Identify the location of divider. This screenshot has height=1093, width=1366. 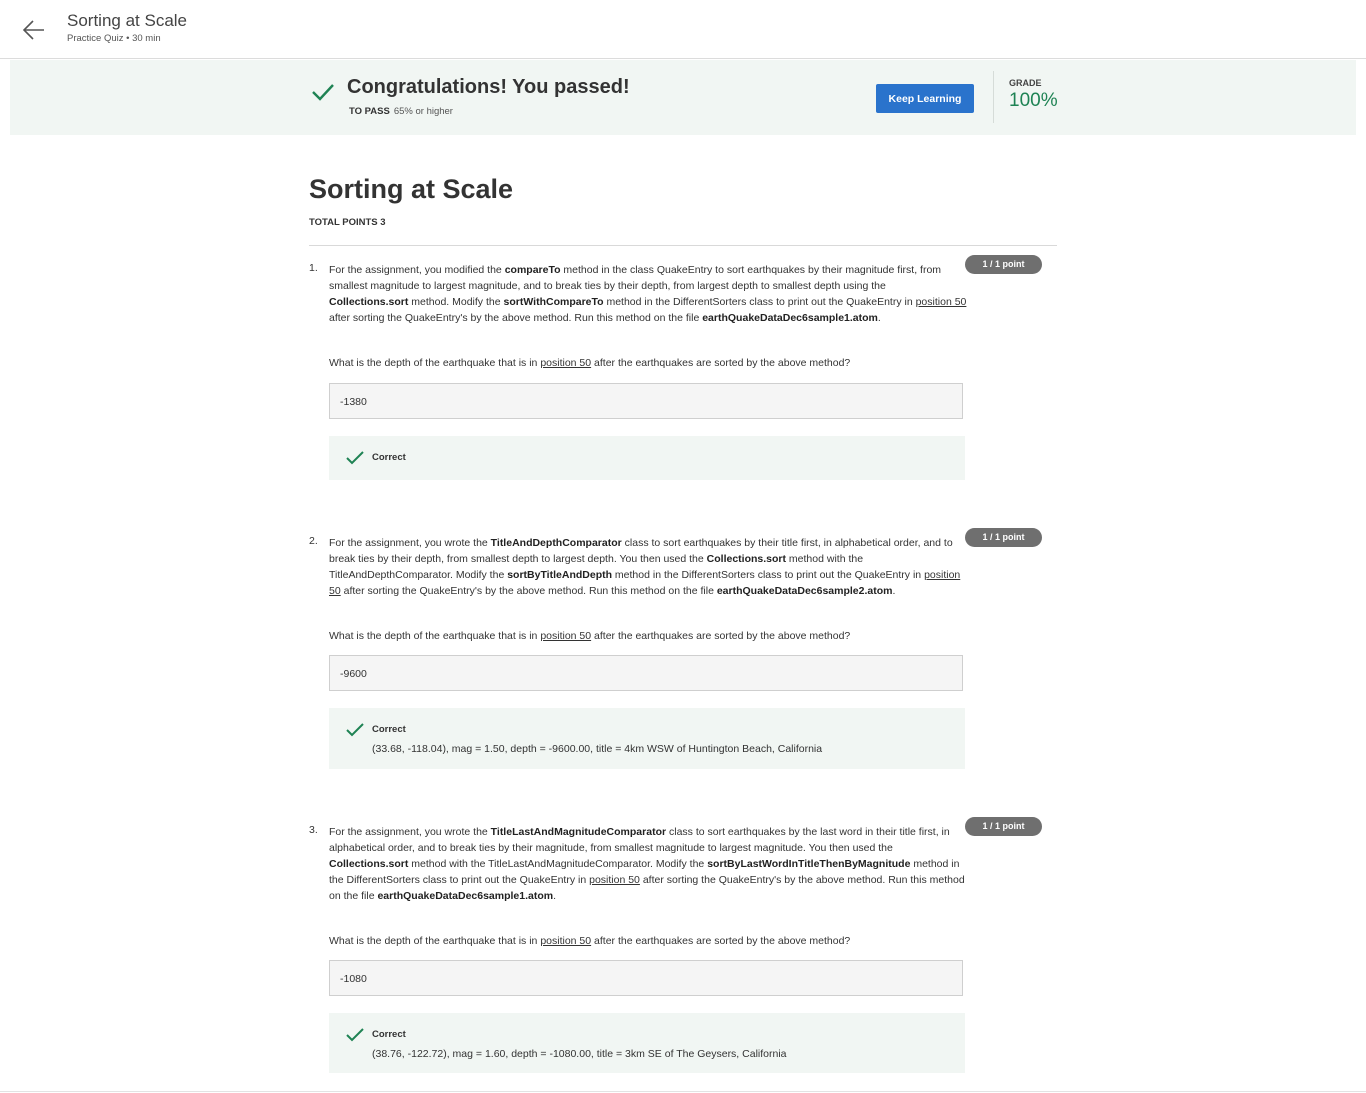
(683, 245).